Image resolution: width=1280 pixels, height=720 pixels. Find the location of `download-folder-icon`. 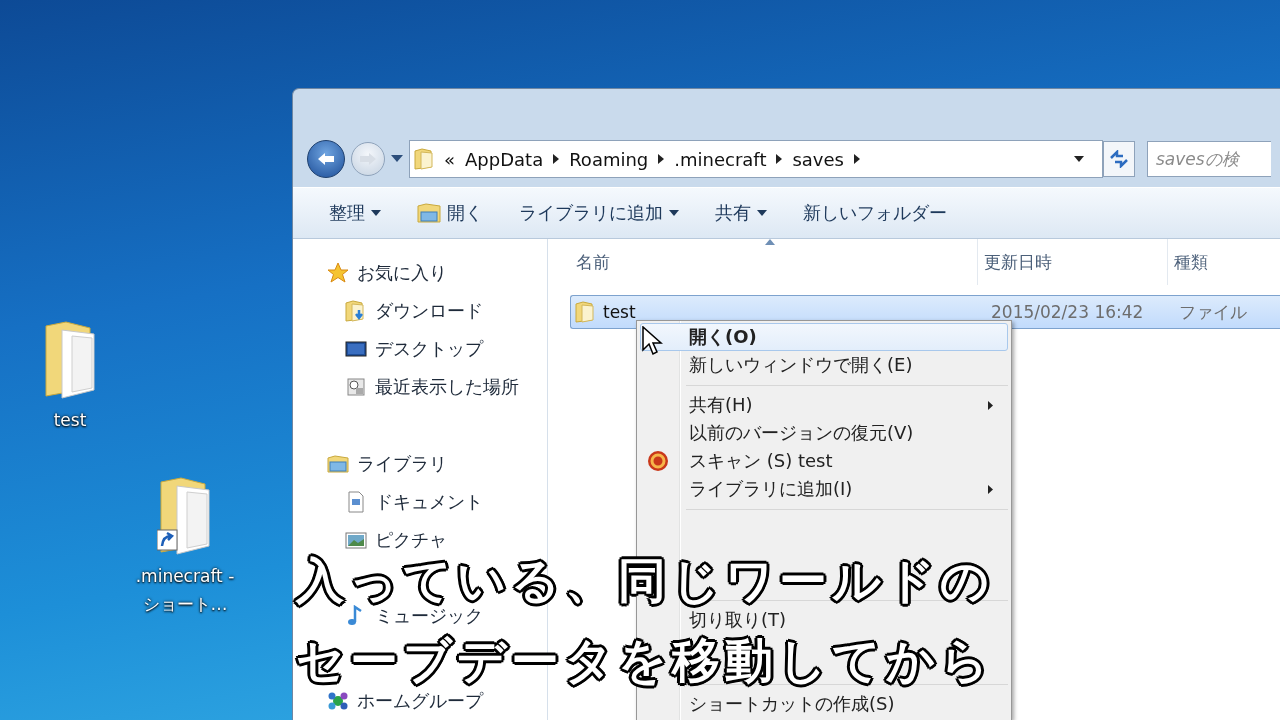

download-folder-icon is located at coordinates (356, 311).